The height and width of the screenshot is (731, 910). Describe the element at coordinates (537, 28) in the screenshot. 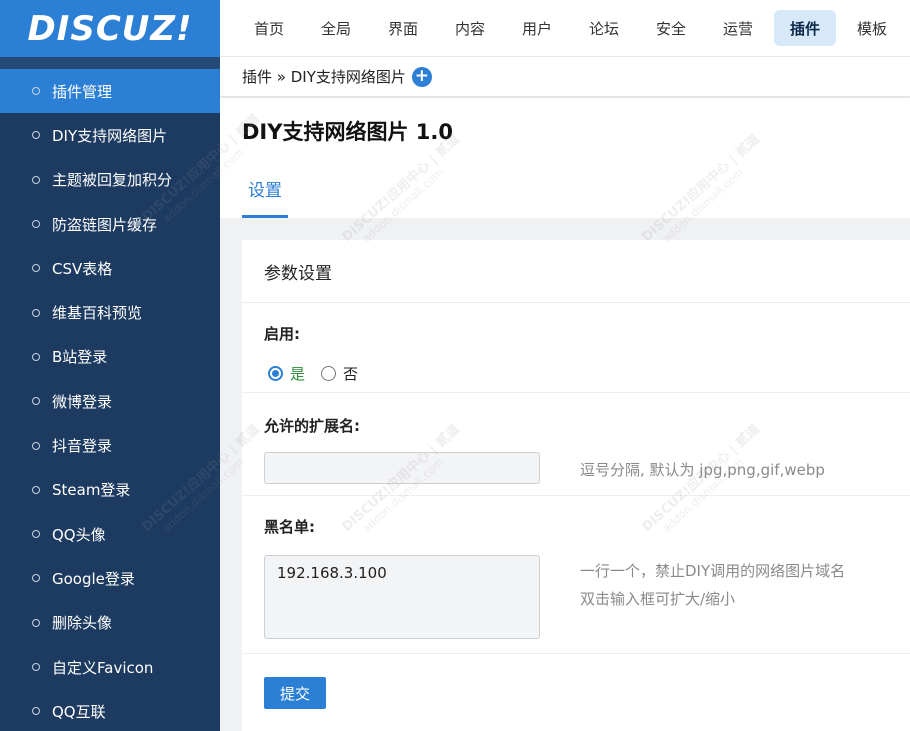

I see `nav-tab: 用户` at that location.